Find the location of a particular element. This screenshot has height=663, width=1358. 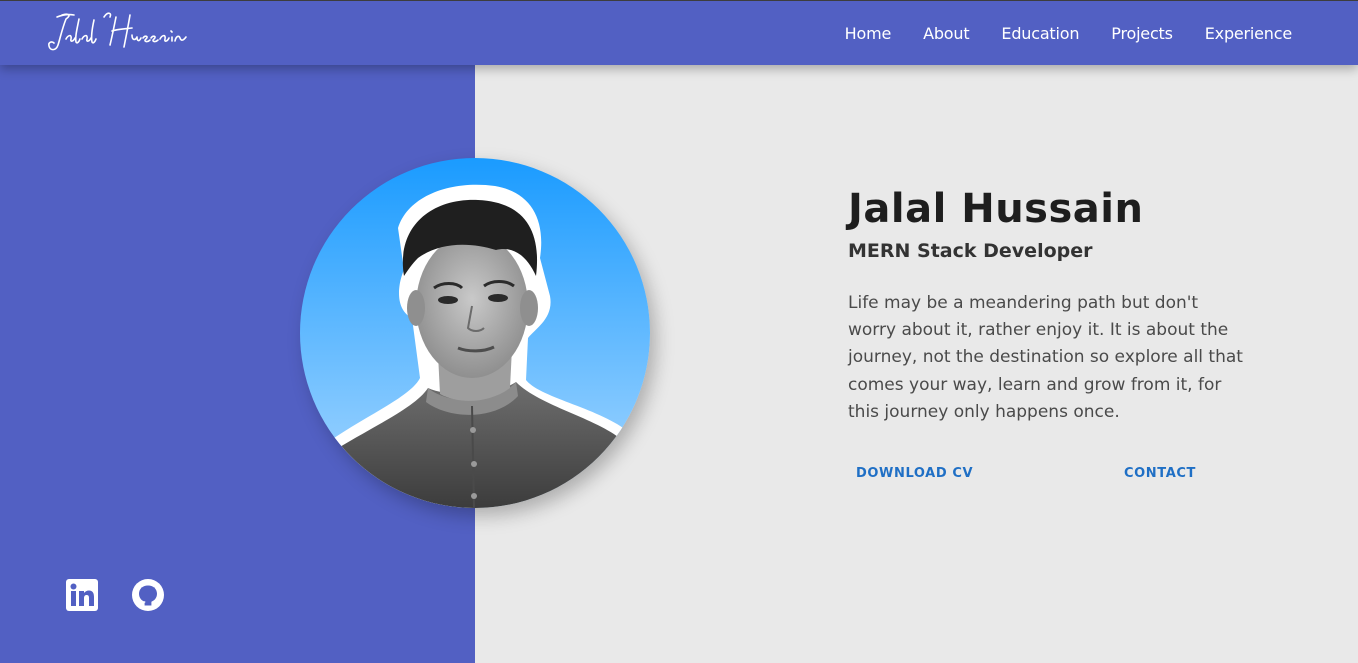

hero-actions: DOWNLOAD CV CONTACT is located at coordinates (1028, 474).